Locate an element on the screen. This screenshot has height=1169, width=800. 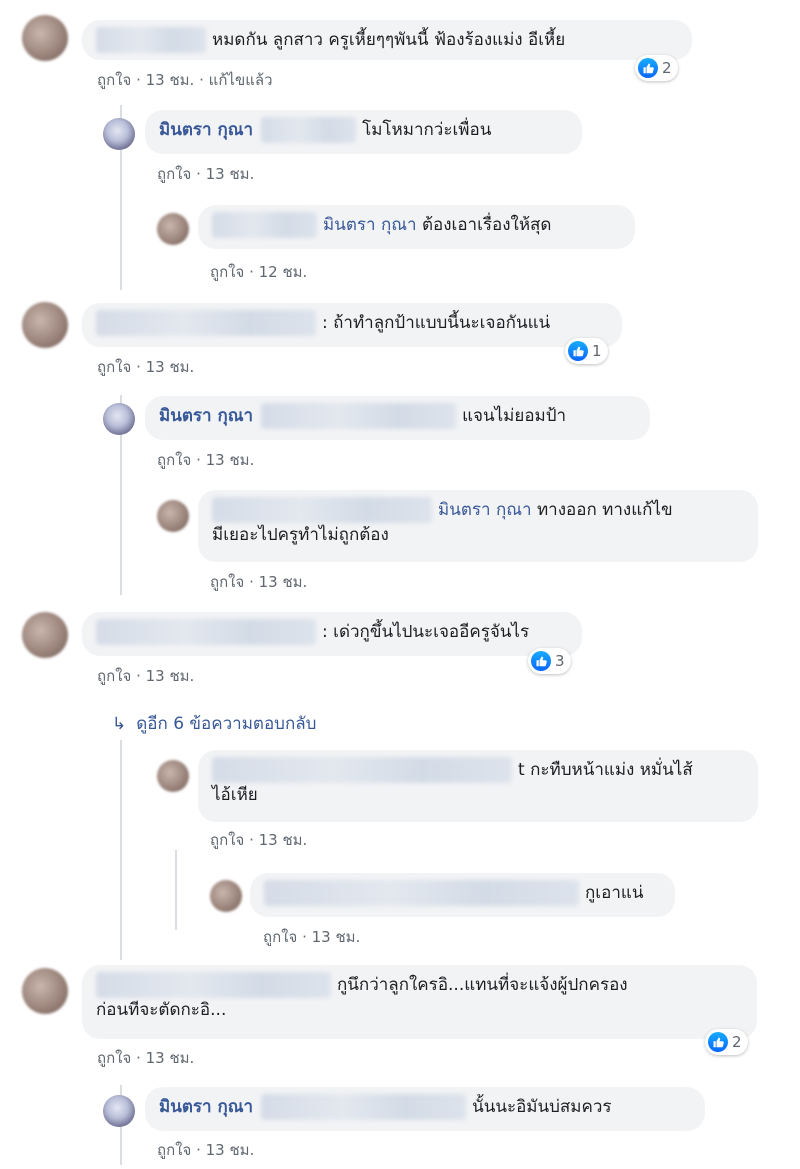
comment-text: t กะทืบหน้าแม่ง หมั่นไส้ is located at coordinates (605, 770).